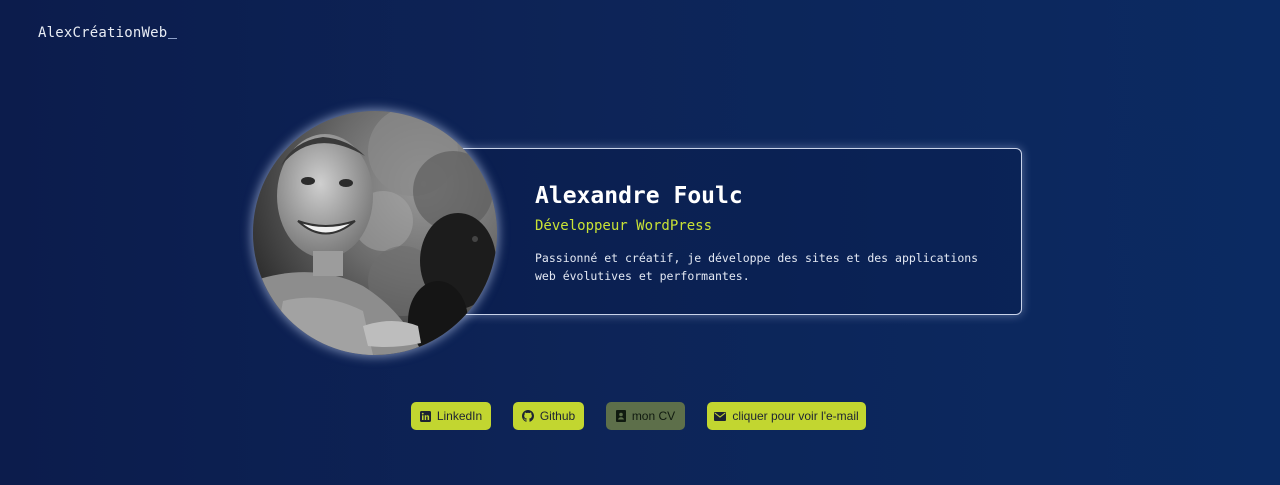  I want to click on email-button: cliquer pour voir l'e-mail, so click(786, 416).